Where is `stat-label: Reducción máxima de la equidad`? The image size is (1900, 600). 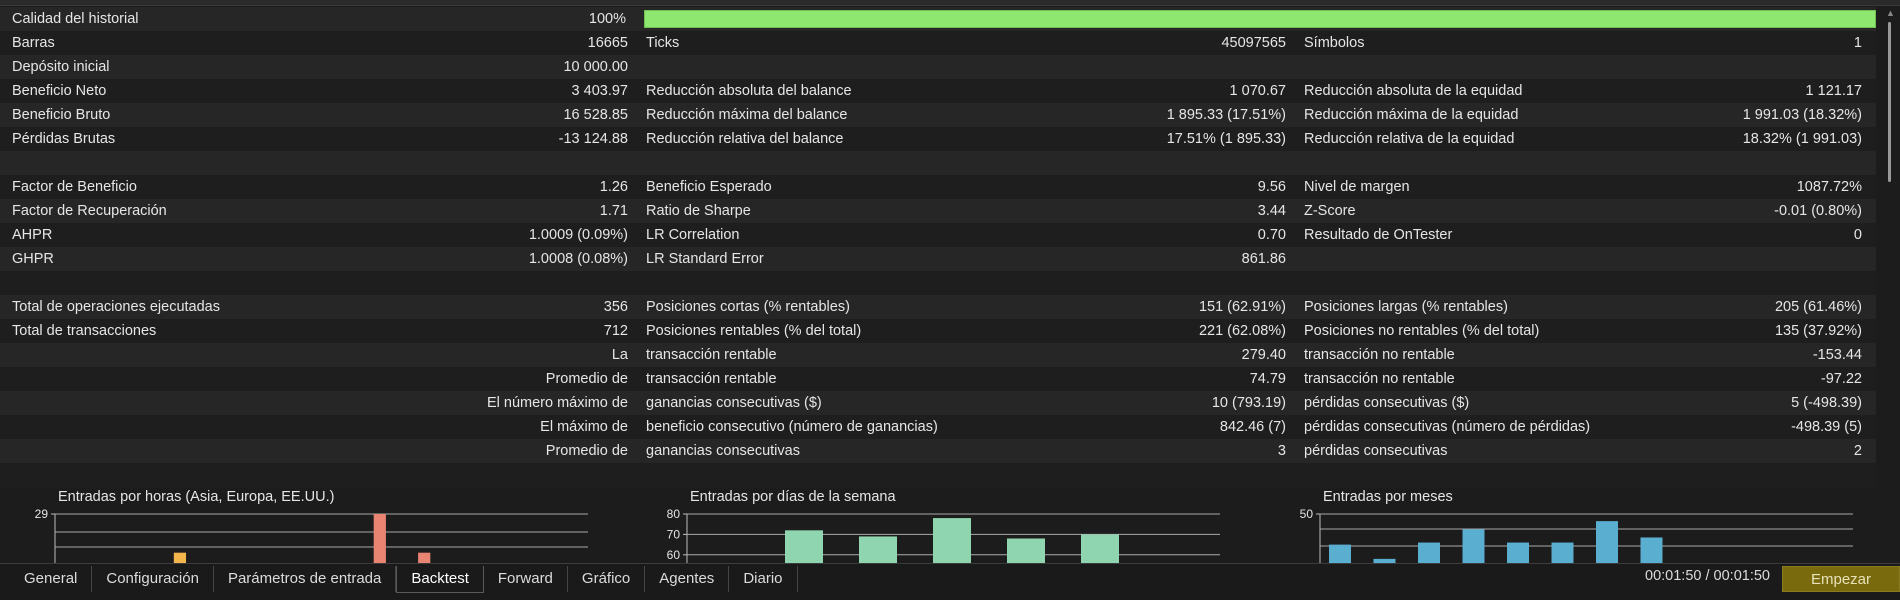
stat-label: Reducción máxima de la equidad is located at coordinates (1411, 115).